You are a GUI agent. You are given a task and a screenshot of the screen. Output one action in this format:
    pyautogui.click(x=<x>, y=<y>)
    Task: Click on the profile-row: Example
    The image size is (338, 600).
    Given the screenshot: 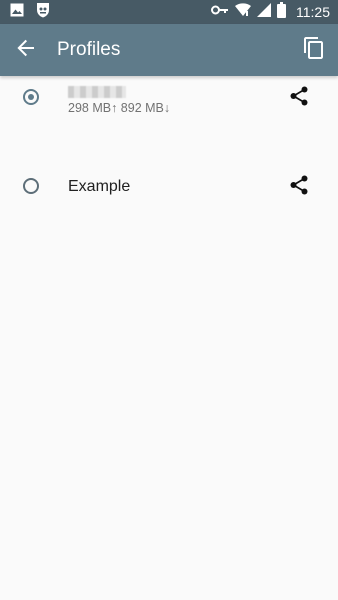 What is the action you would take?
    pyautogui.click(x=169, y=157)
    